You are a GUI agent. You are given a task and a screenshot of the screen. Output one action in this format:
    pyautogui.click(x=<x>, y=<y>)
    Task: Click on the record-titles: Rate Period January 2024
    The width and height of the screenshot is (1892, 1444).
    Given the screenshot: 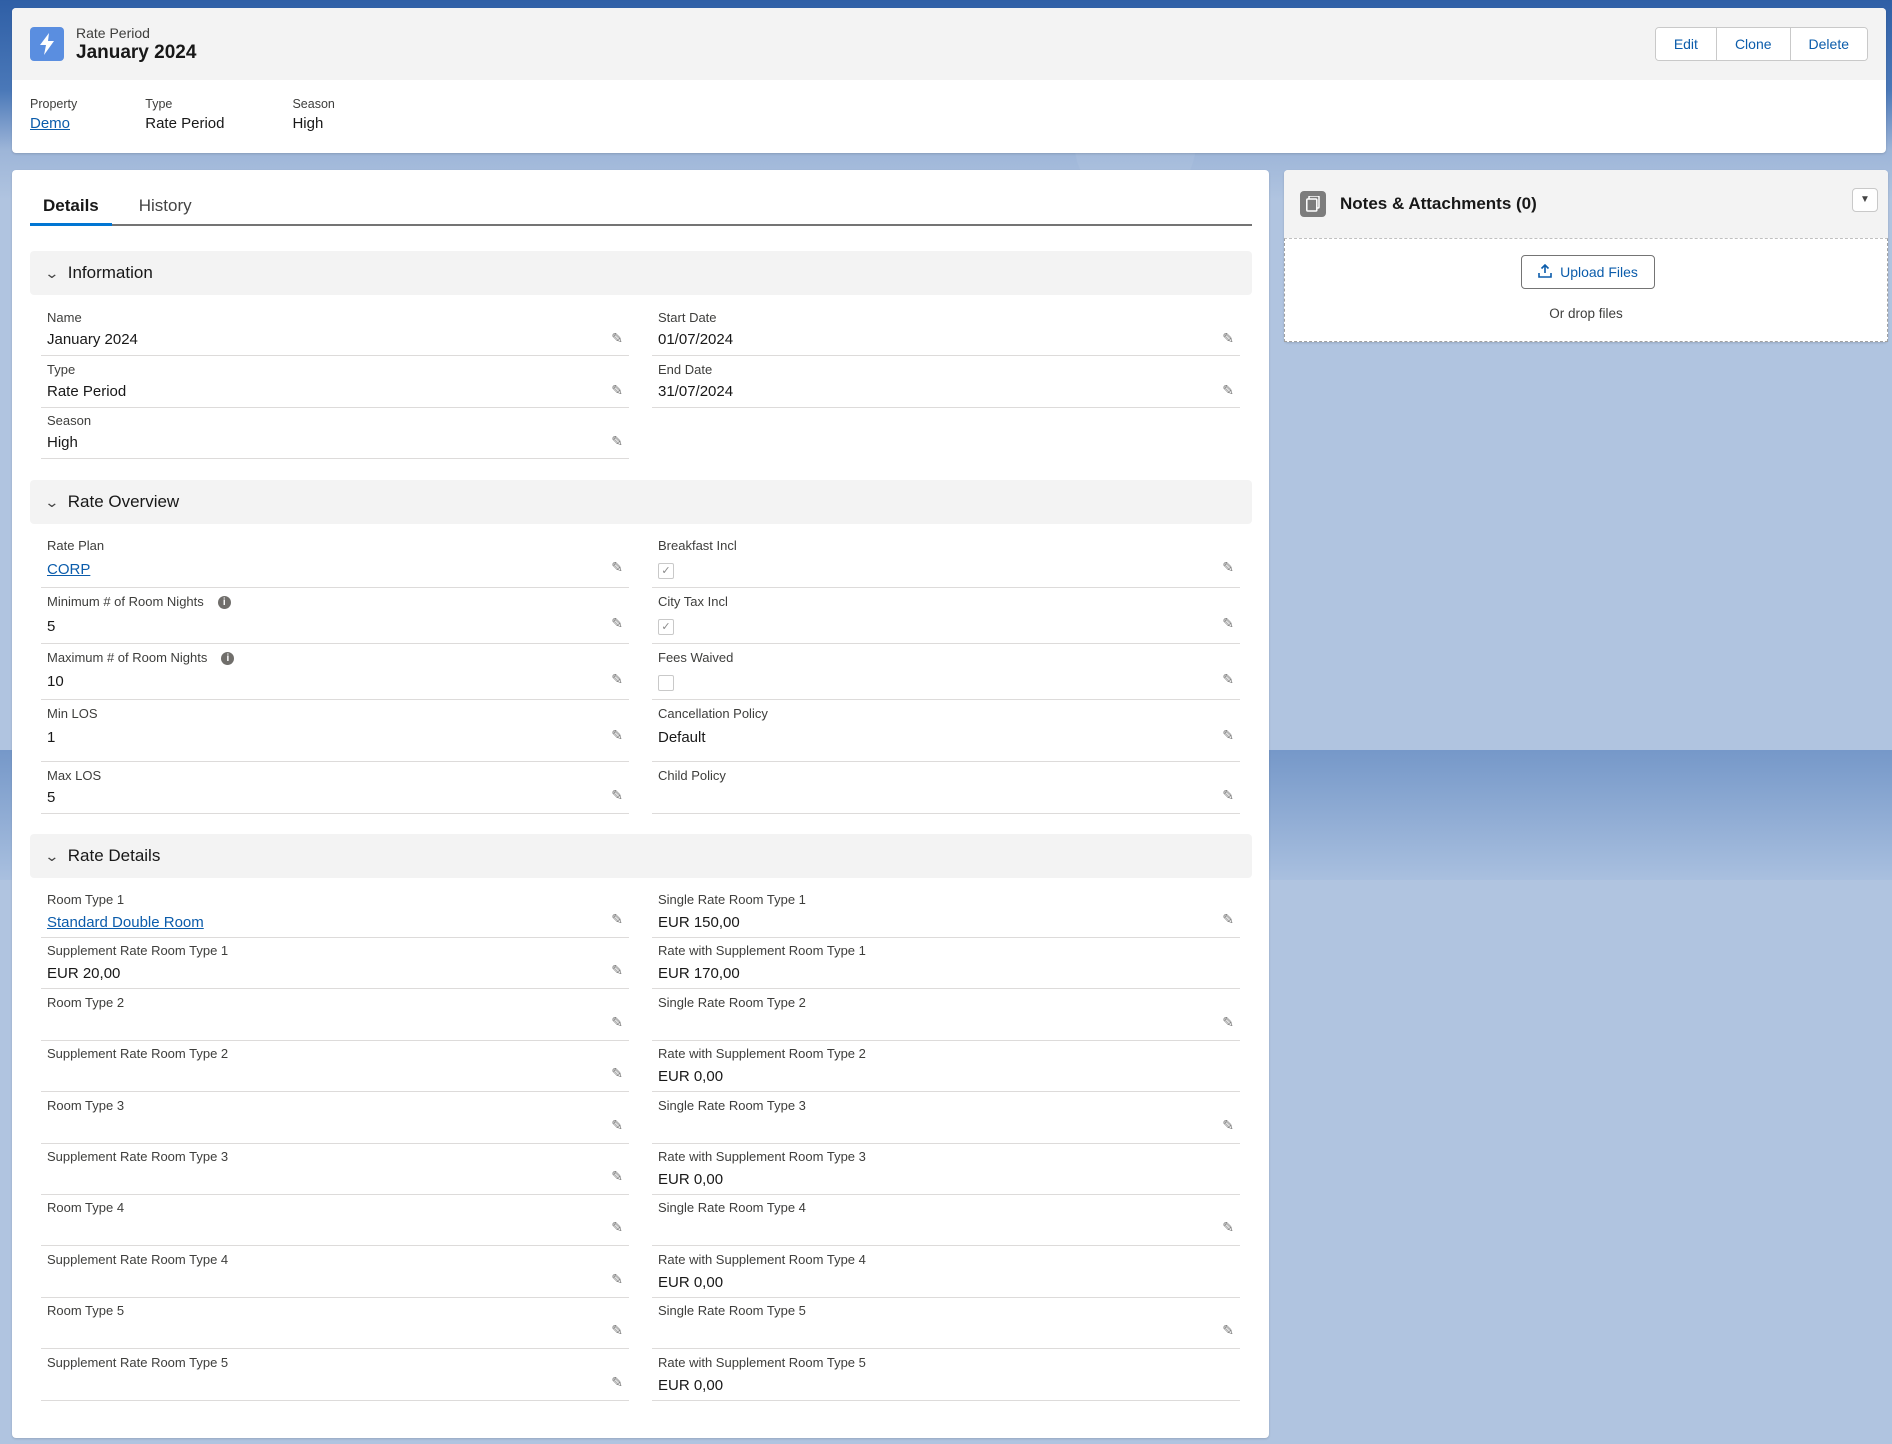 What is the action you would take?
    pyautogui.click(x=136, y=44)
    